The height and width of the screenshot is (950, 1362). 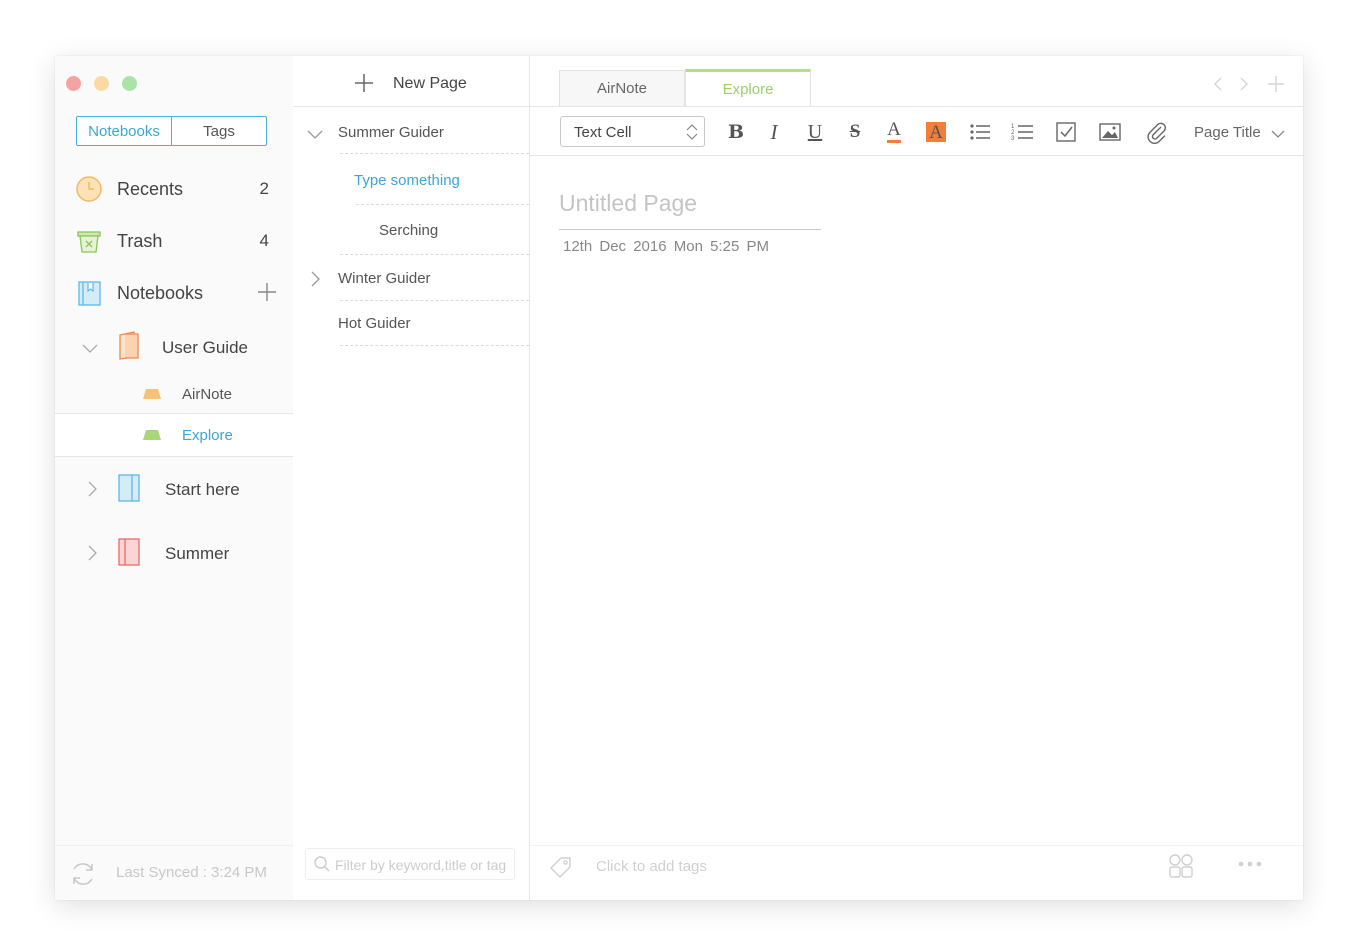 I want to click on bullet-list-icon, so click(x=980, y=132).